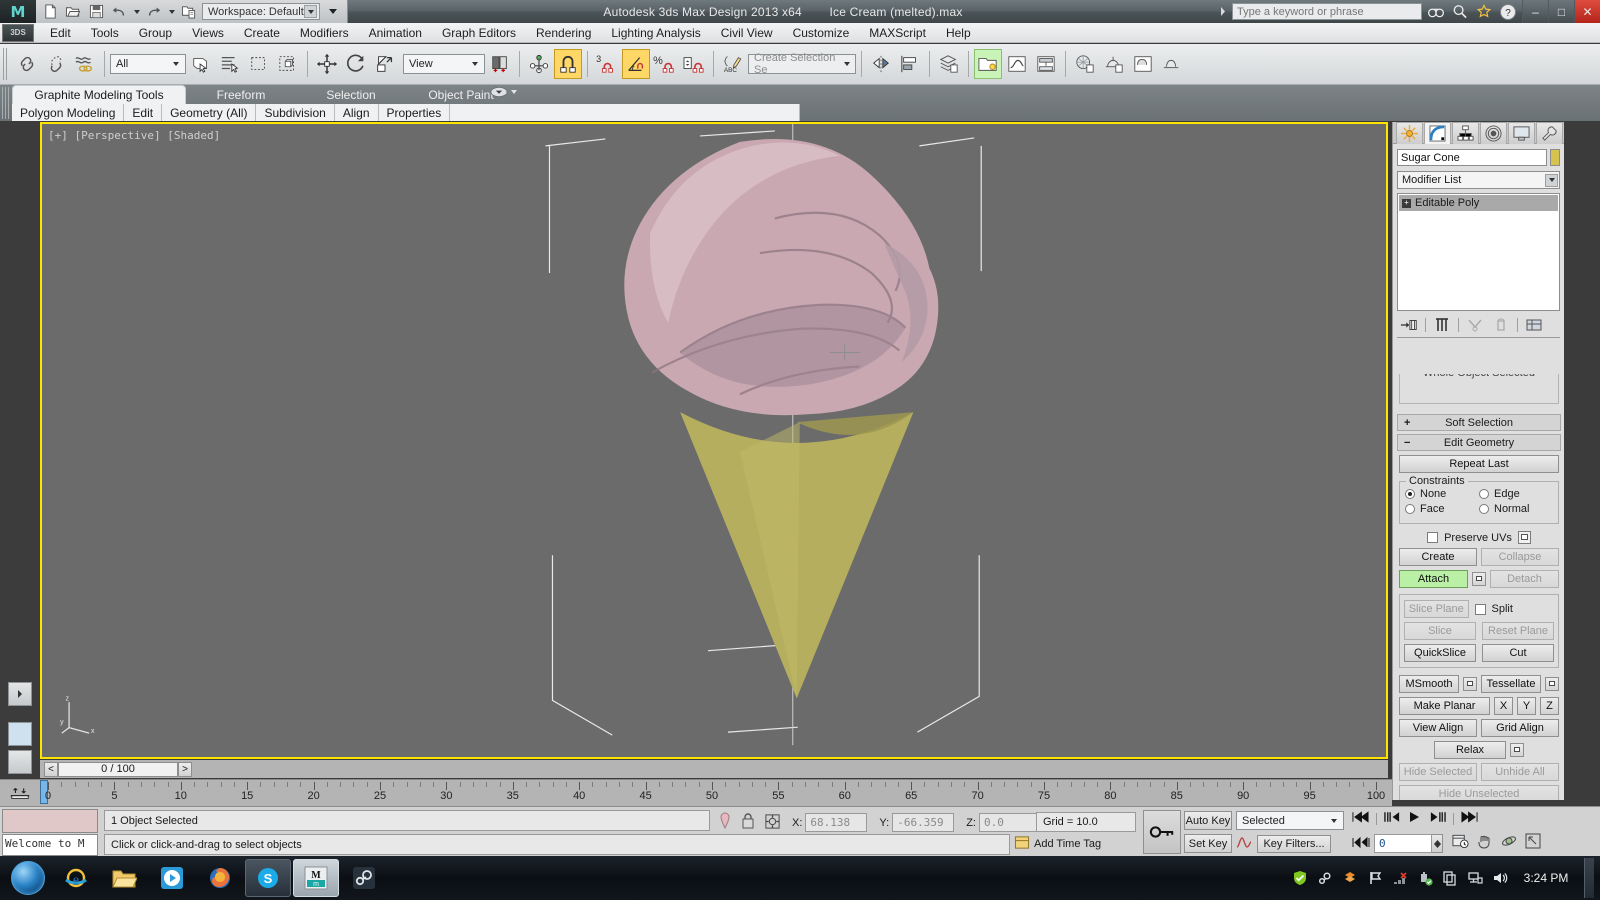  Describe the element at coordinates (881, 64) in the screenshot. I see `mirror-icon` at that location.